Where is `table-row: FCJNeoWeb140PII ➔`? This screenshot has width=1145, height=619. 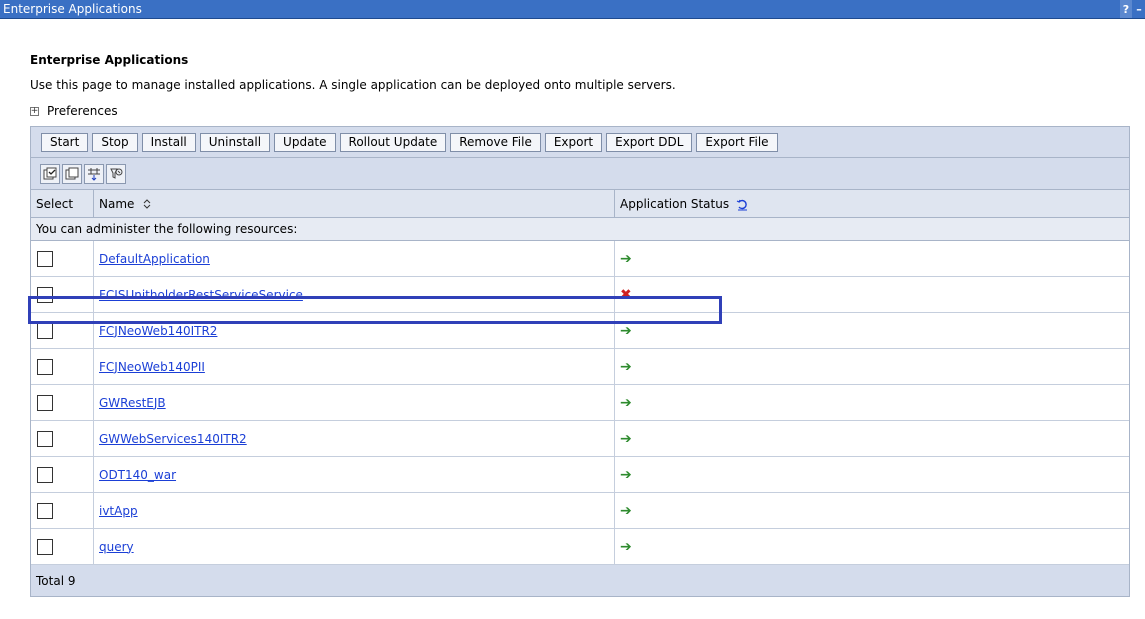
table-row: FCJNeoWeb140PII ➔ is located at coordinates (580, 366).